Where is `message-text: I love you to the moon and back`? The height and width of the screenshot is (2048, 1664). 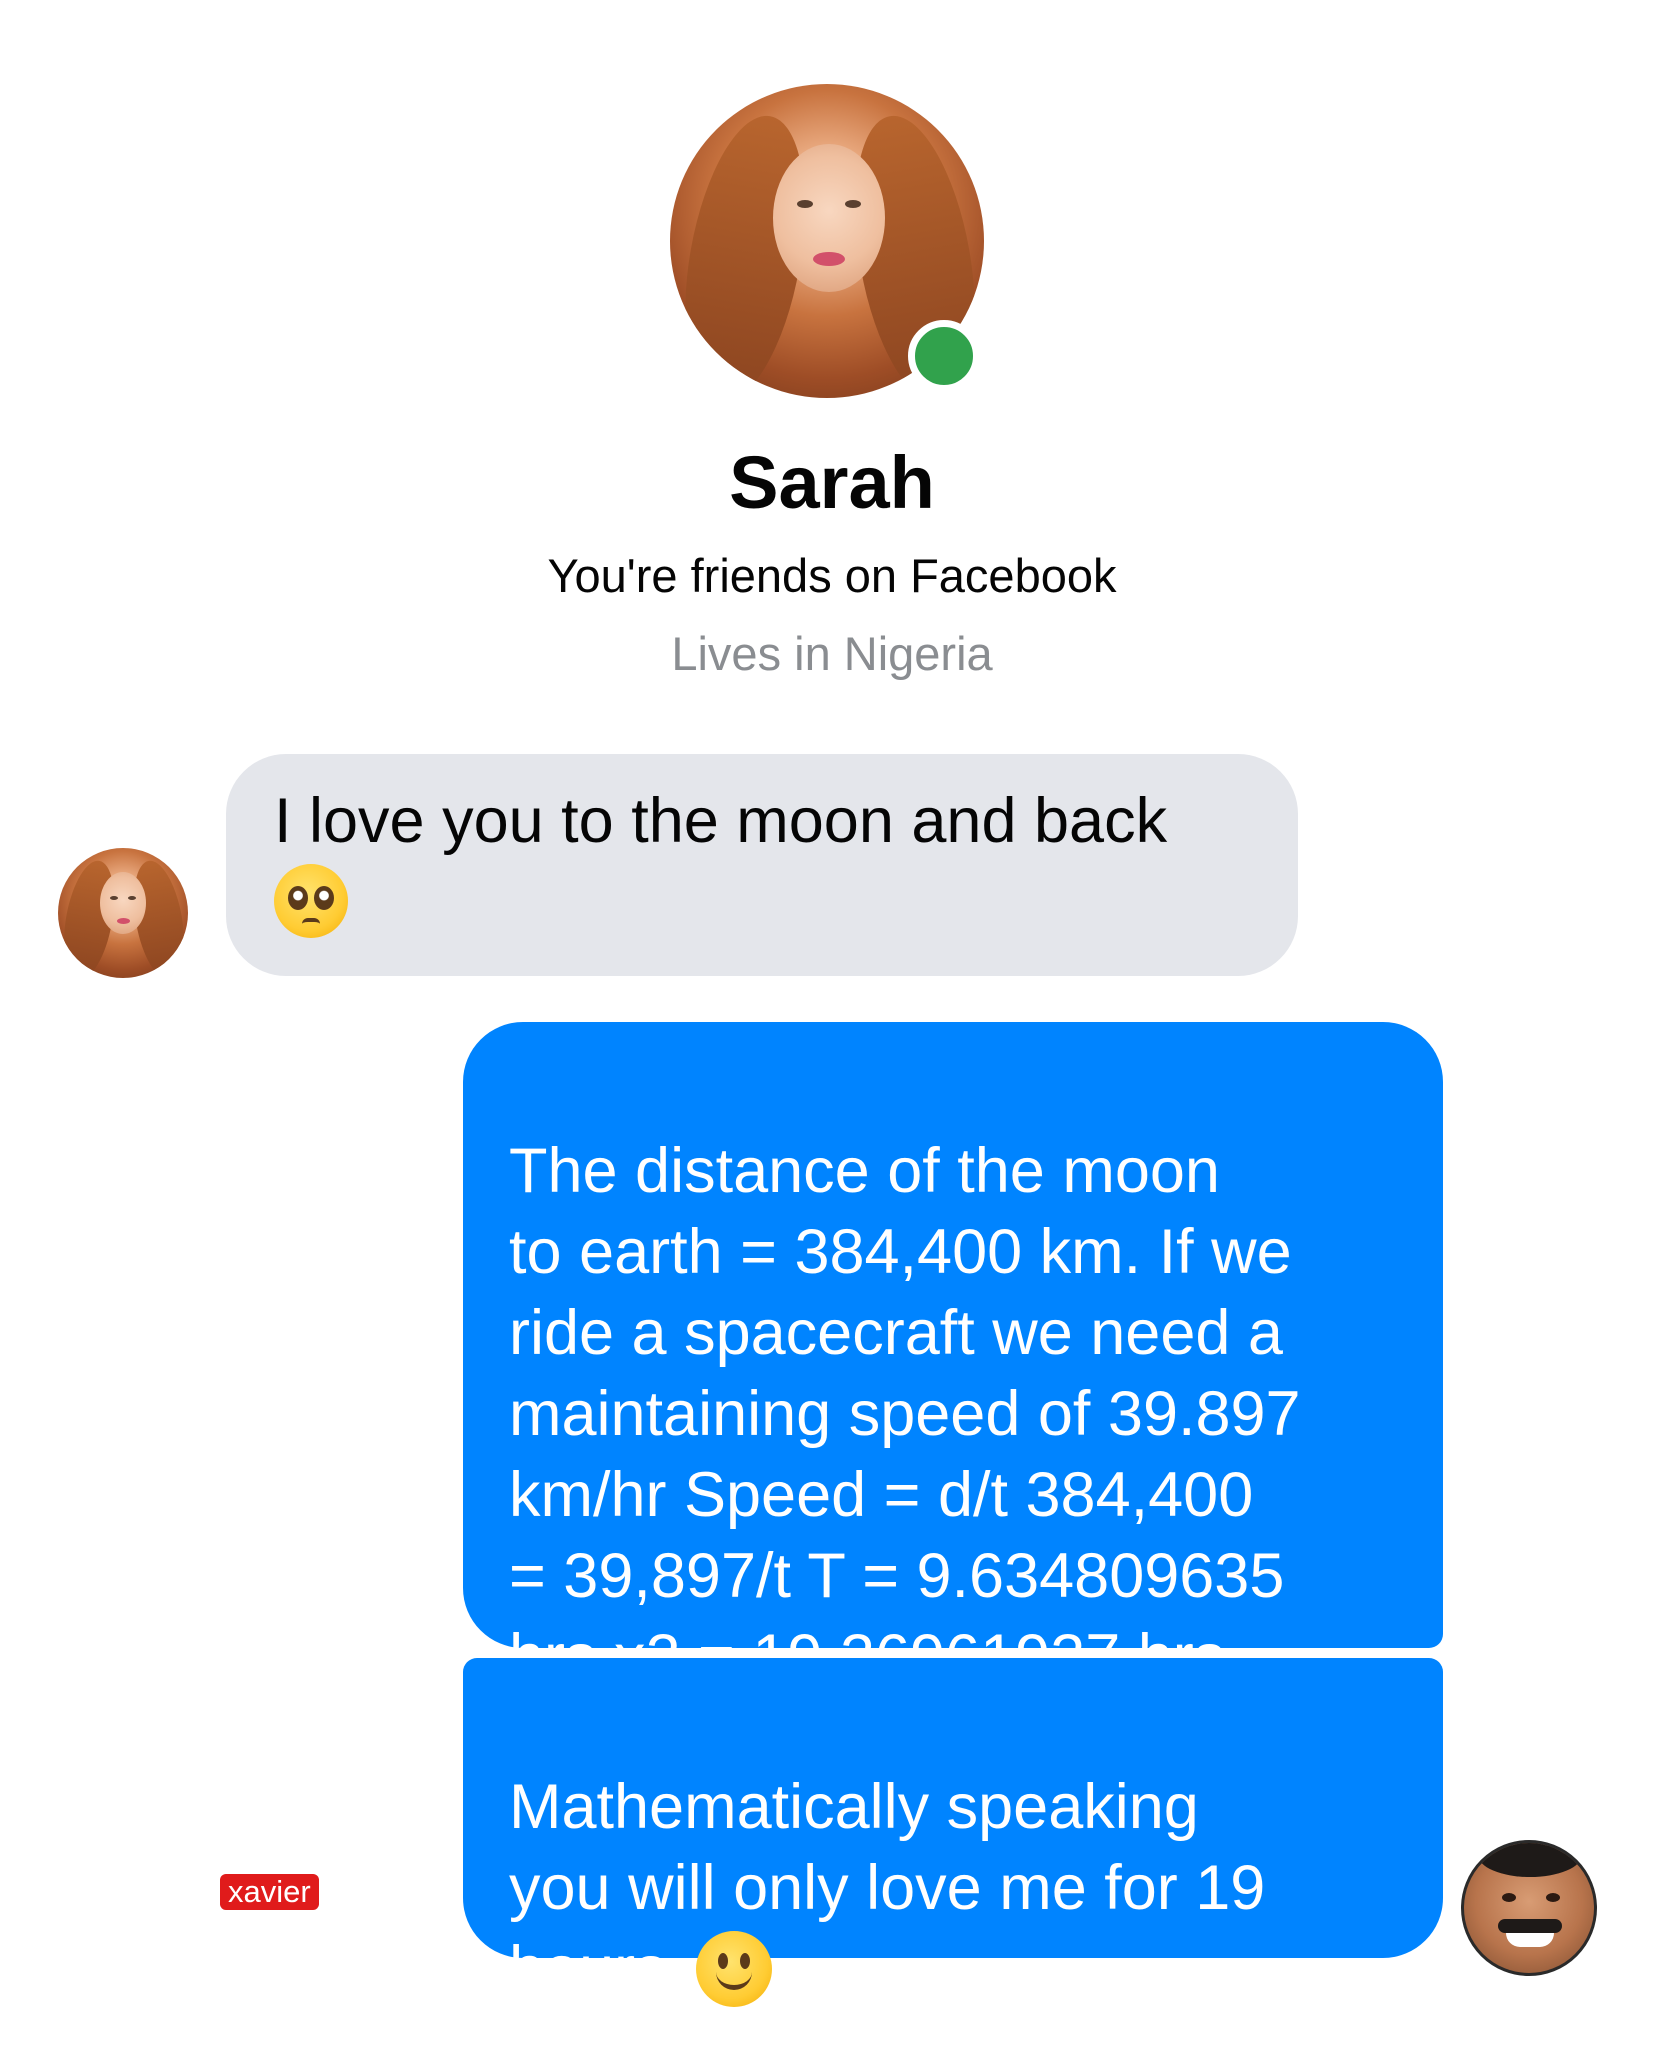
message-text: I love you to the moon and back is located at coordinates (721, 821).